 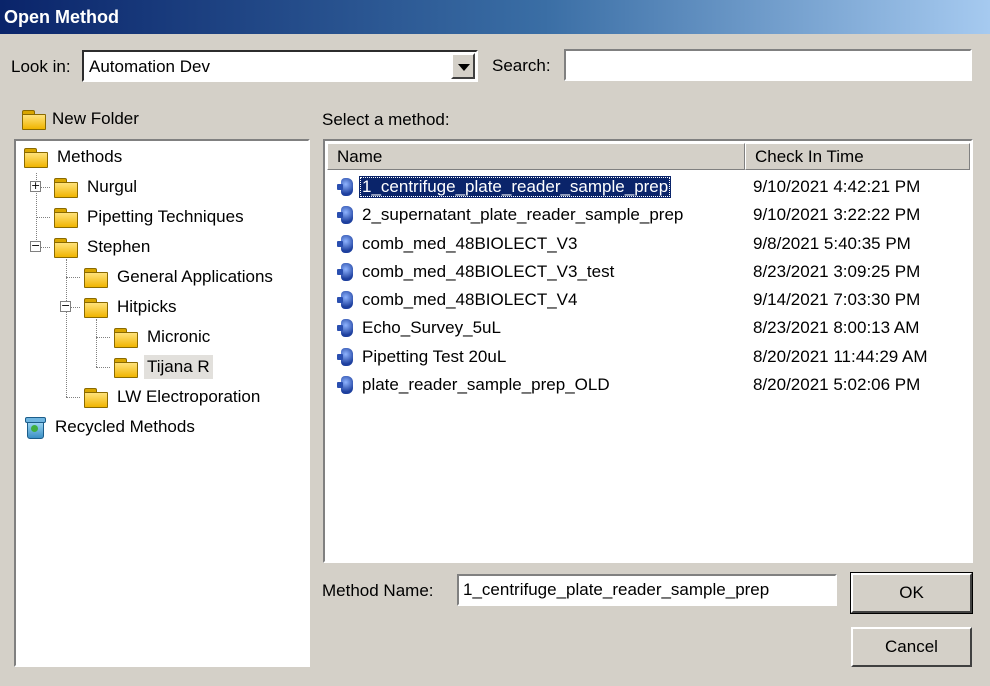 What do you see at coordinates (189, 396) in the screenshot?
I see `tree-item-label: LW Electroporation` at bounding box center [189, 396].